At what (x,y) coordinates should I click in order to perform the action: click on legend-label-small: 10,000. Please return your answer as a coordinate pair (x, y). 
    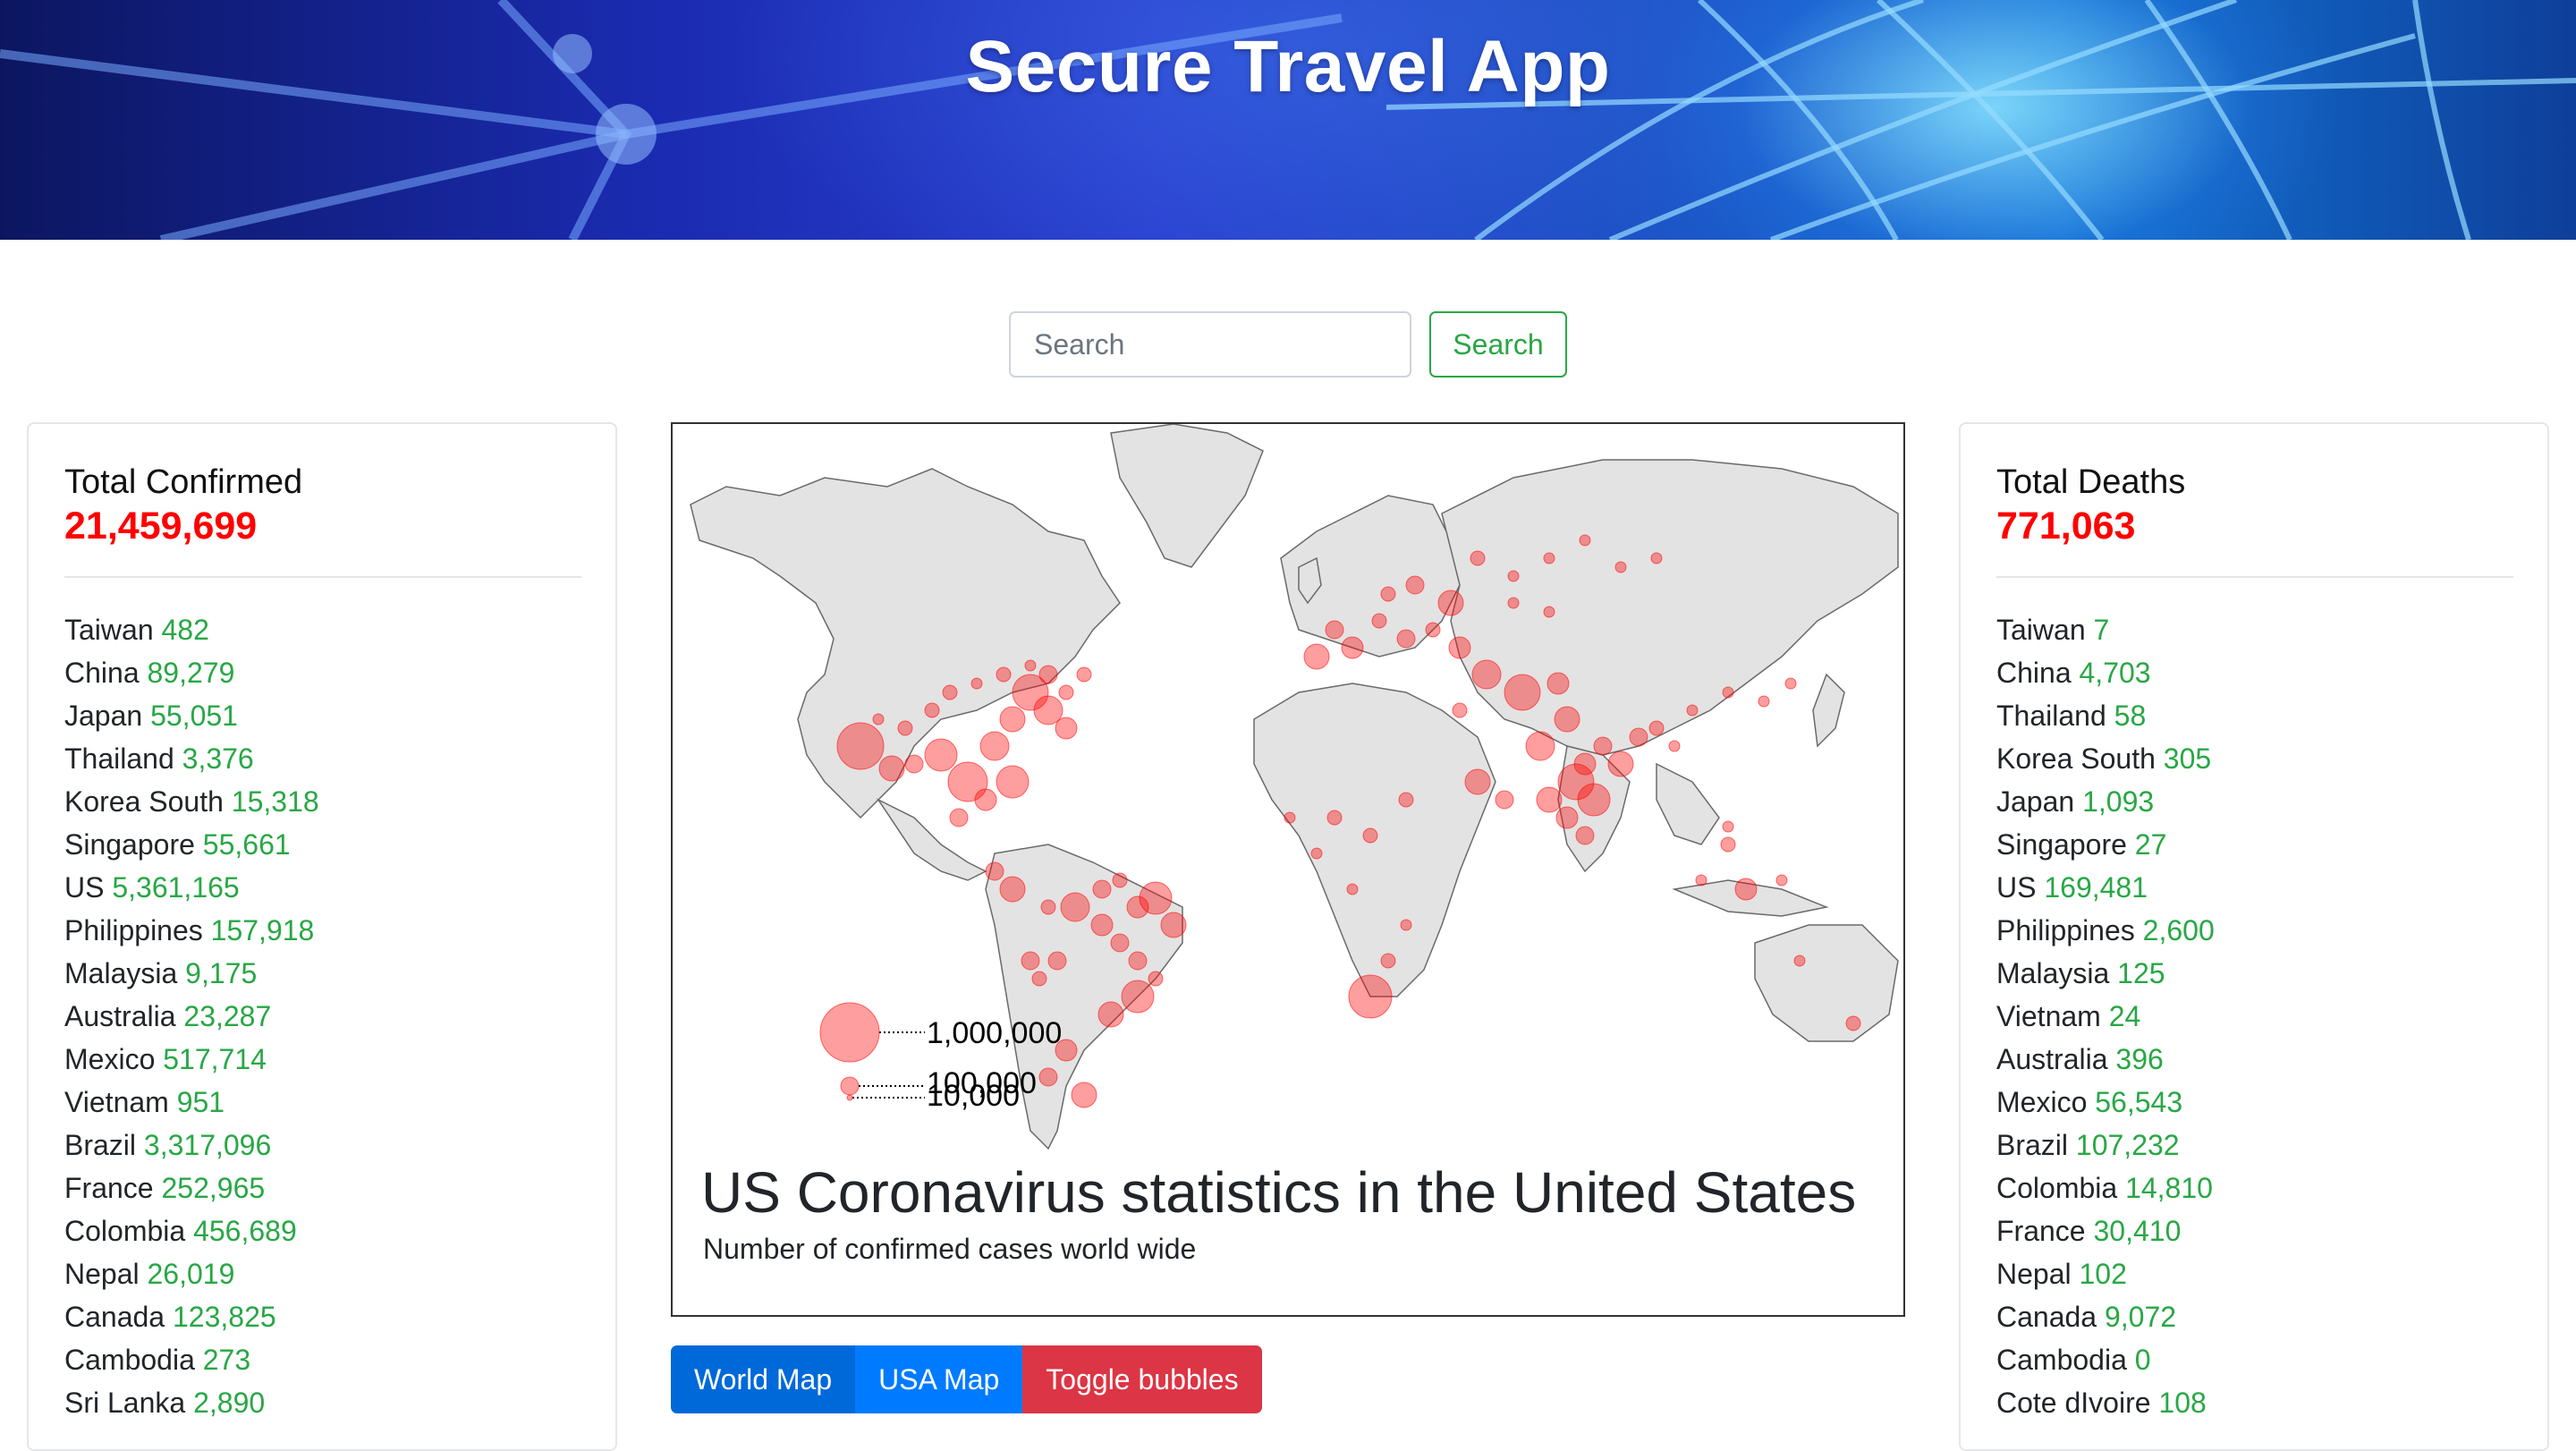
    Looking at the image, I should click on (973, 1096).